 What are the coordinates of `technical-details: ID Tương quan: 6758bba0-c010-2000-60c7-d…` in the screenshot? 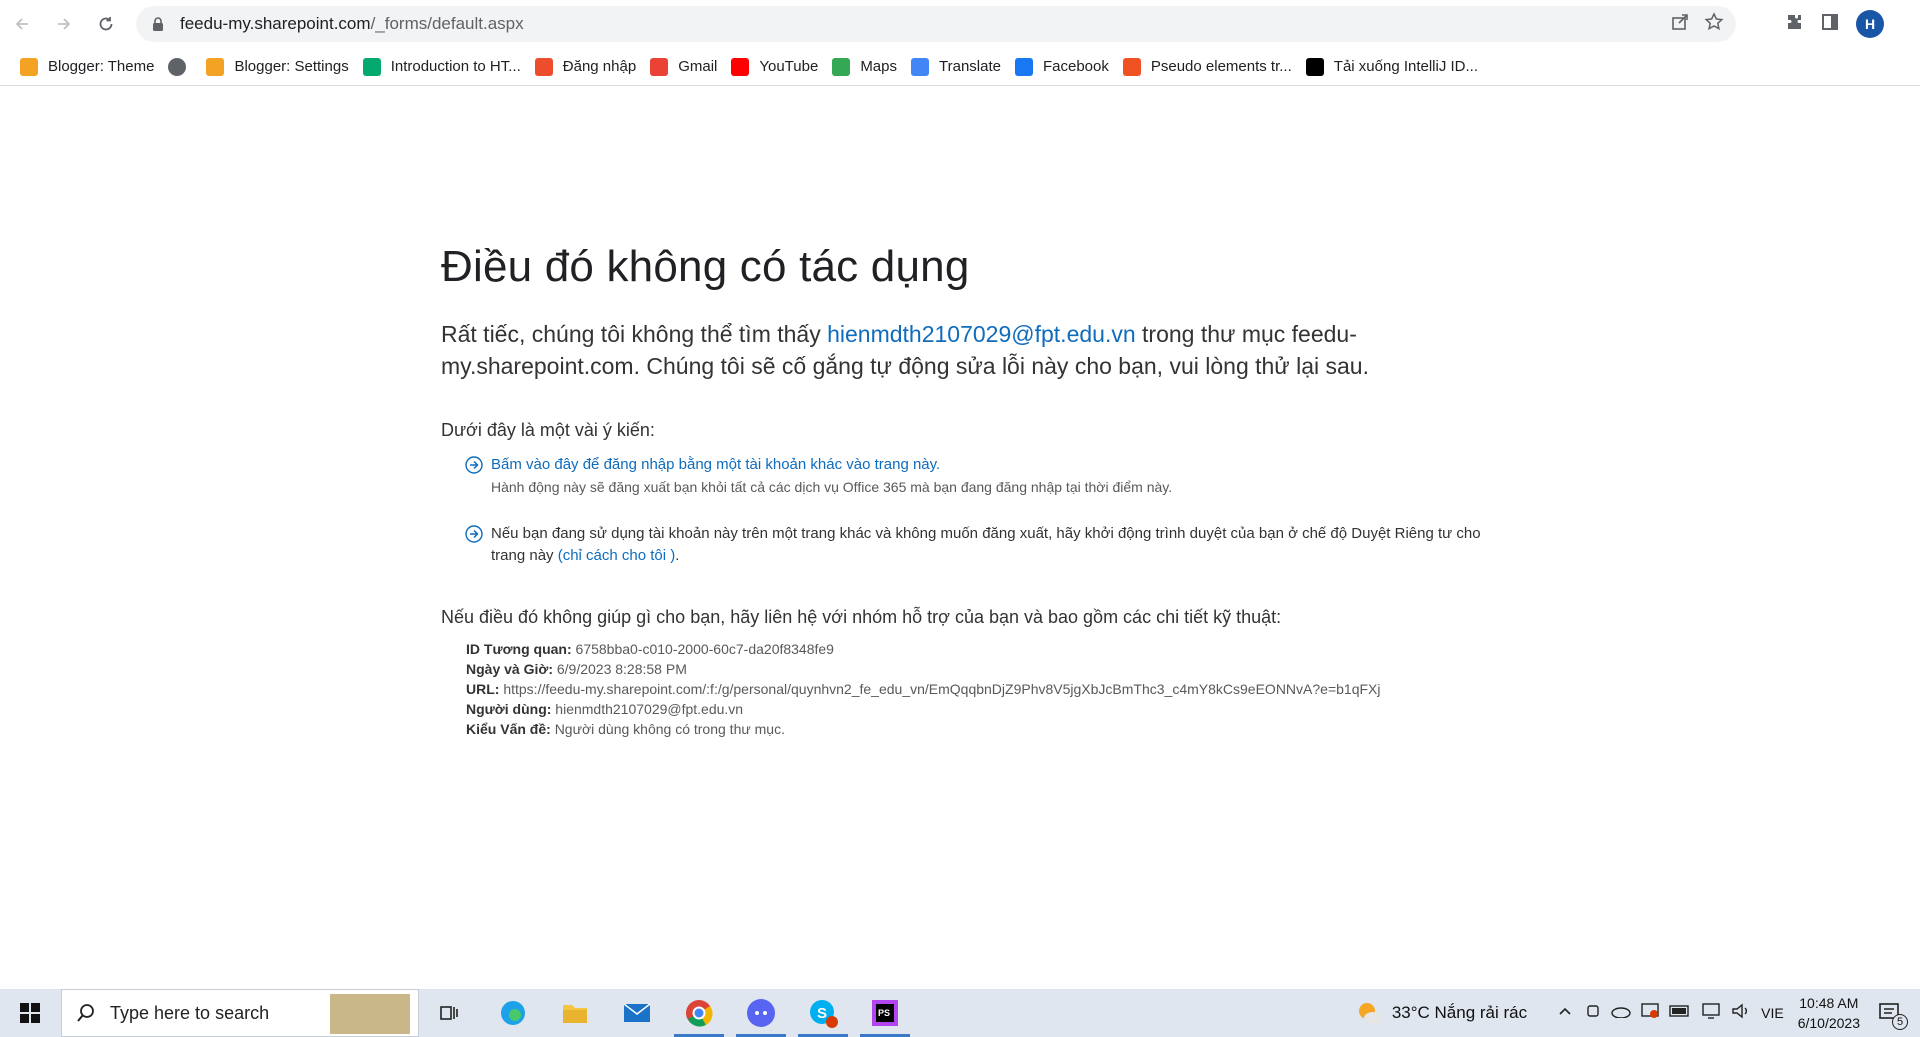 It's located at (923, 689).